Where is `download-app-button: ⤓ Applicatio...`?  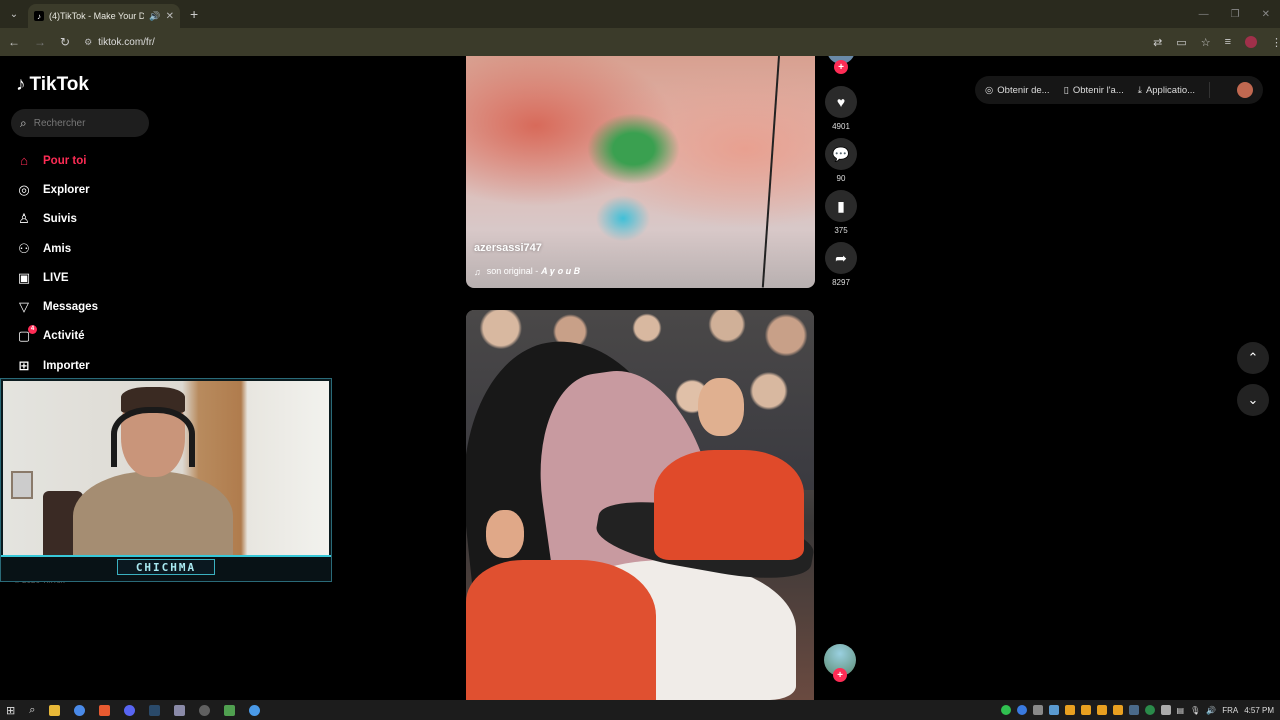 download-app-button: ⤓ Applicatio... is located at coordinates (1166, 90).